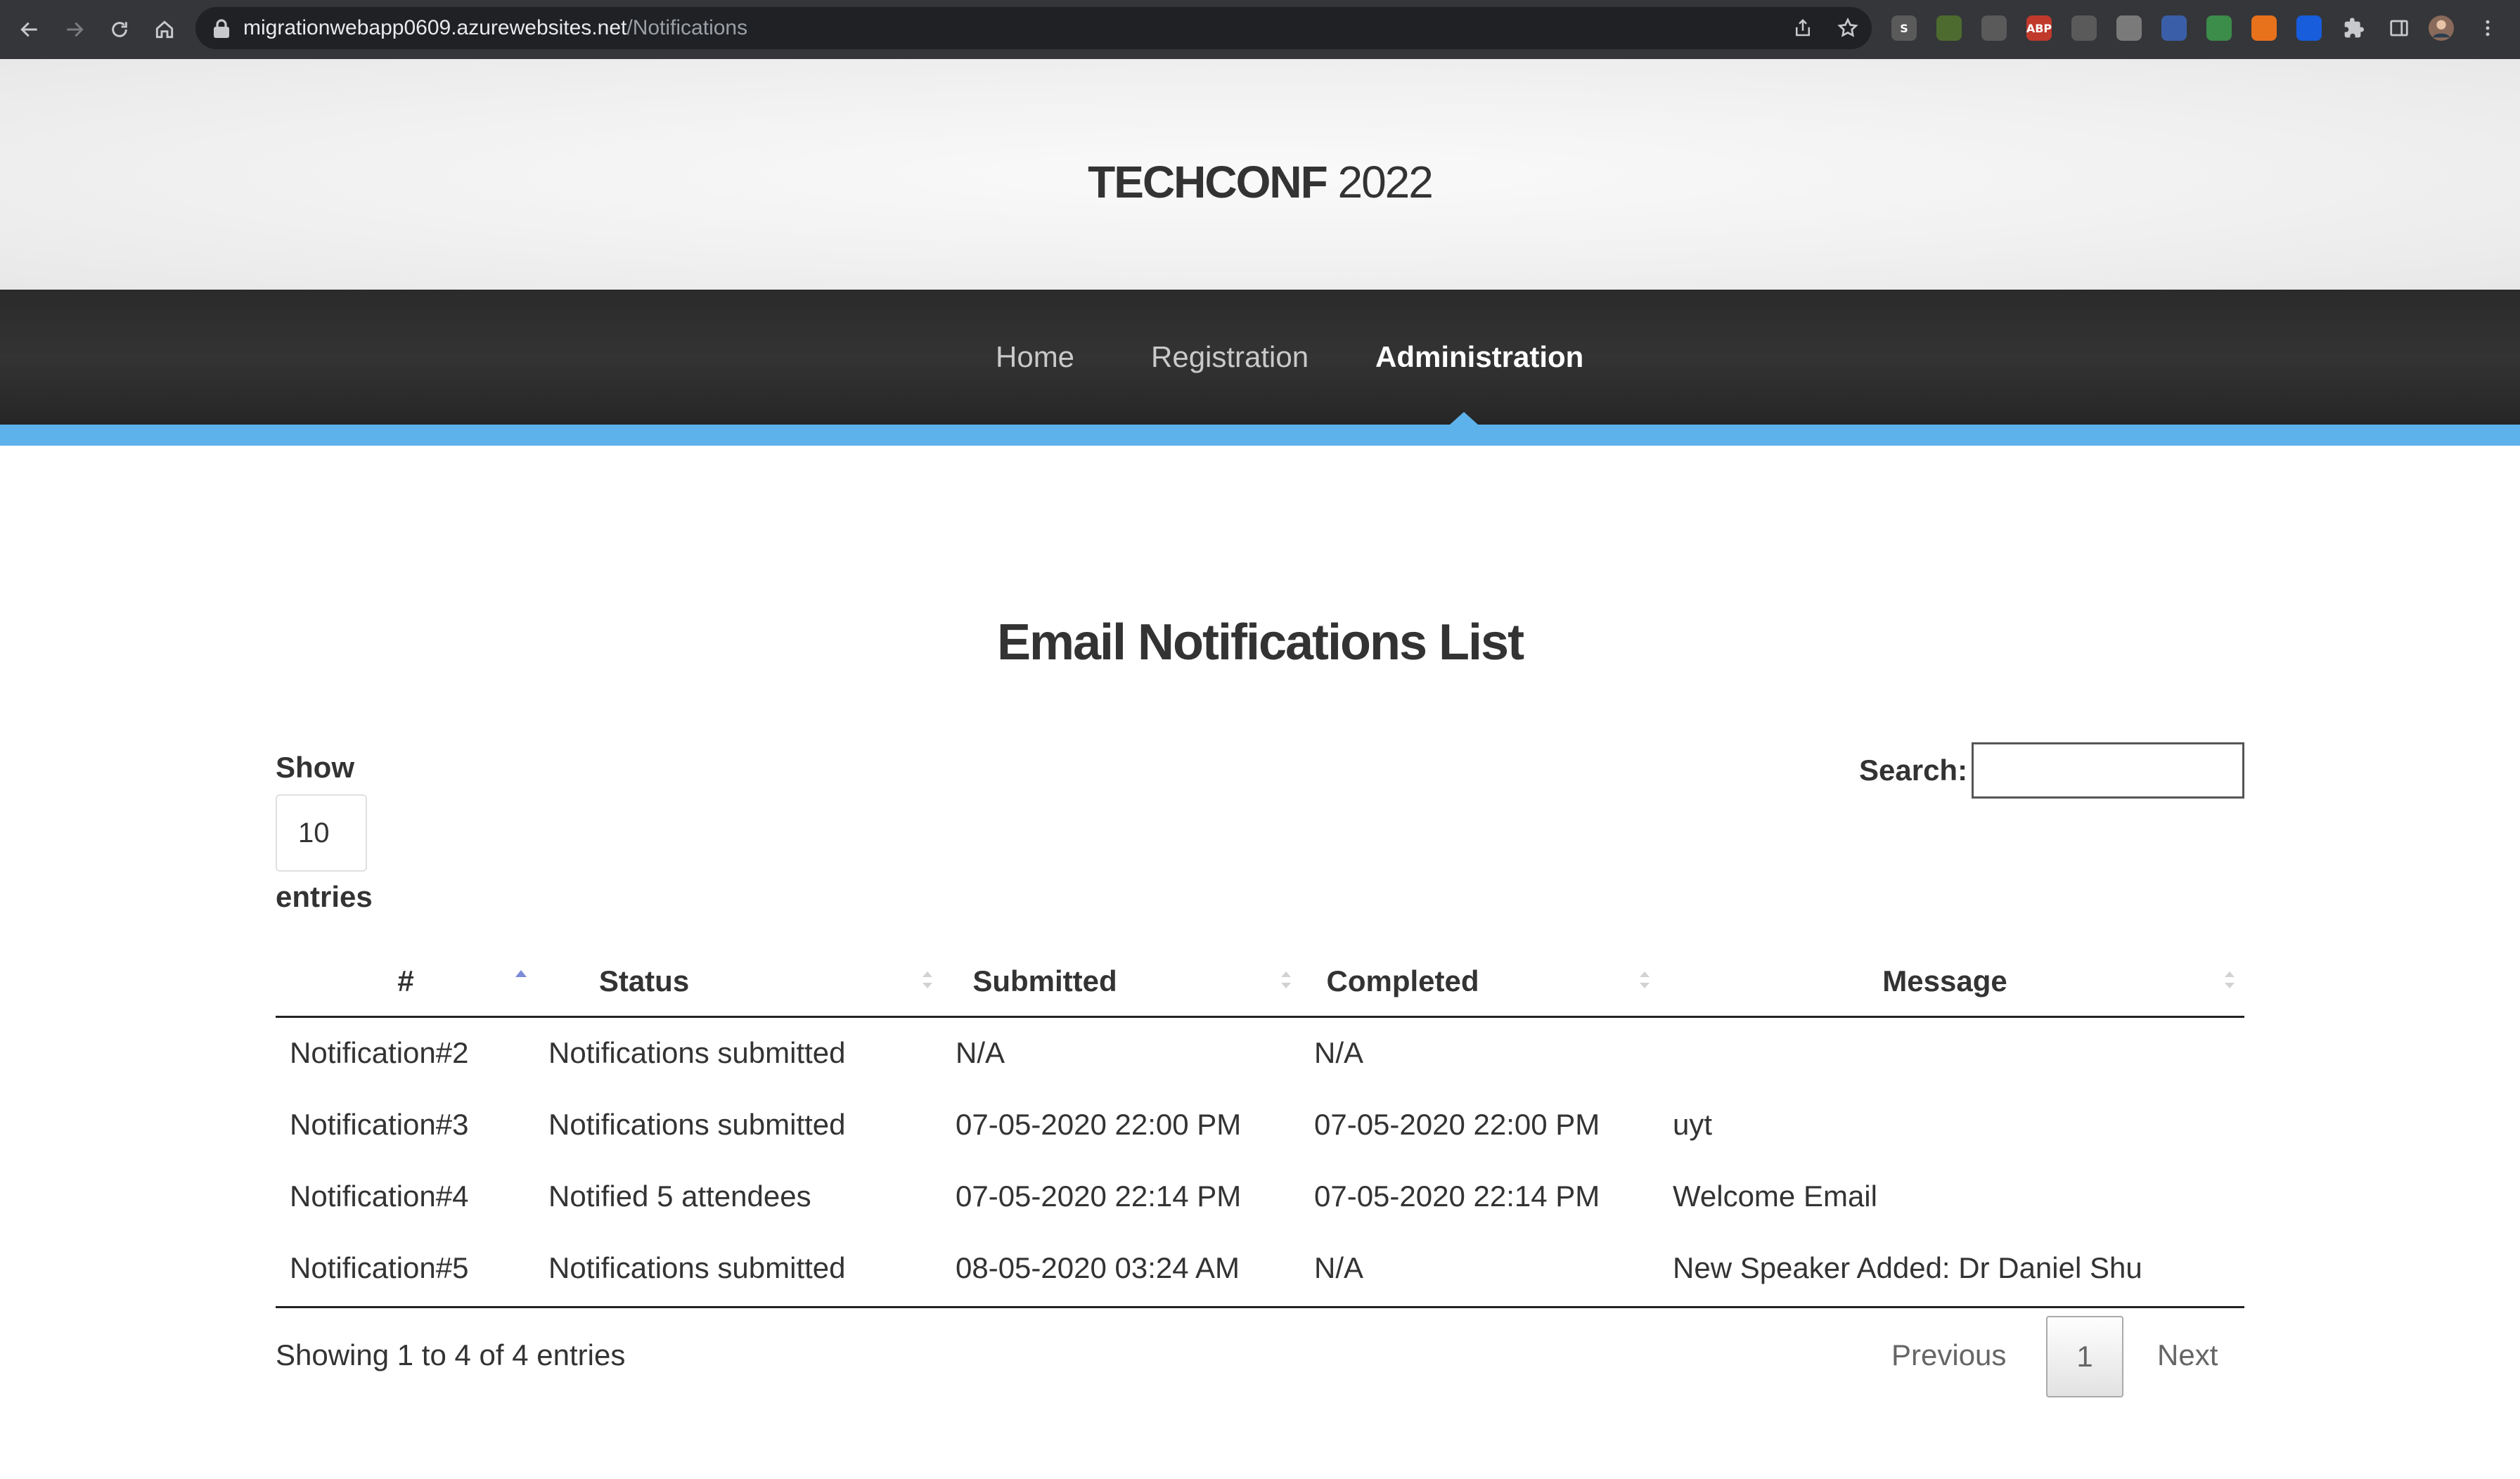 Image resolution: width=2520 pixels, height=1479 pixels. I want to click on accent-bar, so click(1260, 435).